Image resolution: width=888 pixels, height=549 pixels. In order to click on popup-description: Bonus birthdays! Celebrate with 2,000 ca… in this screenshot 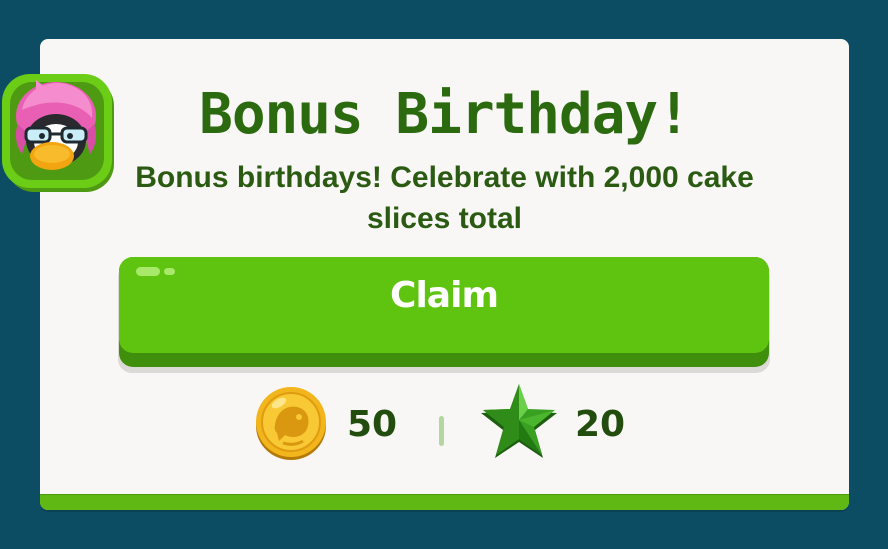, I will do `click(444, 198)`.